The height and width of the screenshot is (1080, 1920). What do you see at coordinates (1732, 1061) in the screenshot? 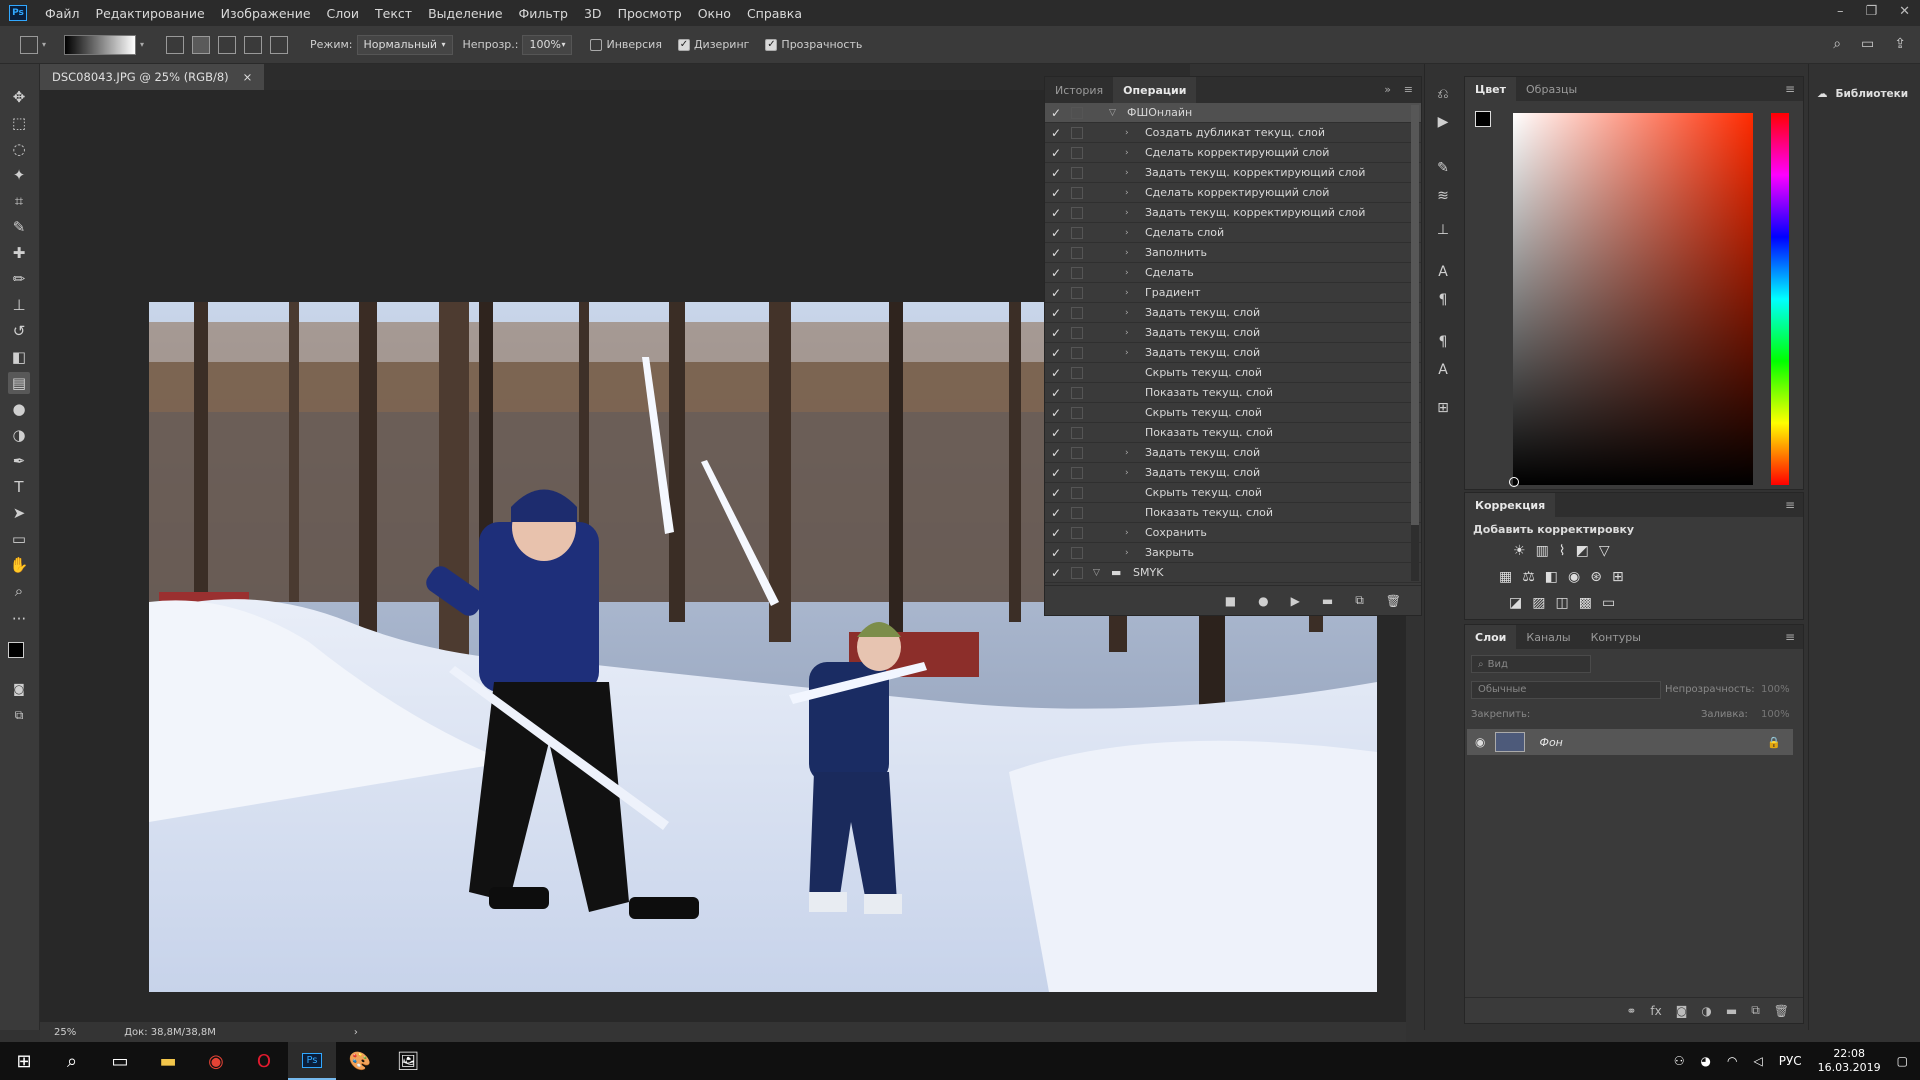
I see `network-icon: ◠` at bounding box center [1732, 1061].